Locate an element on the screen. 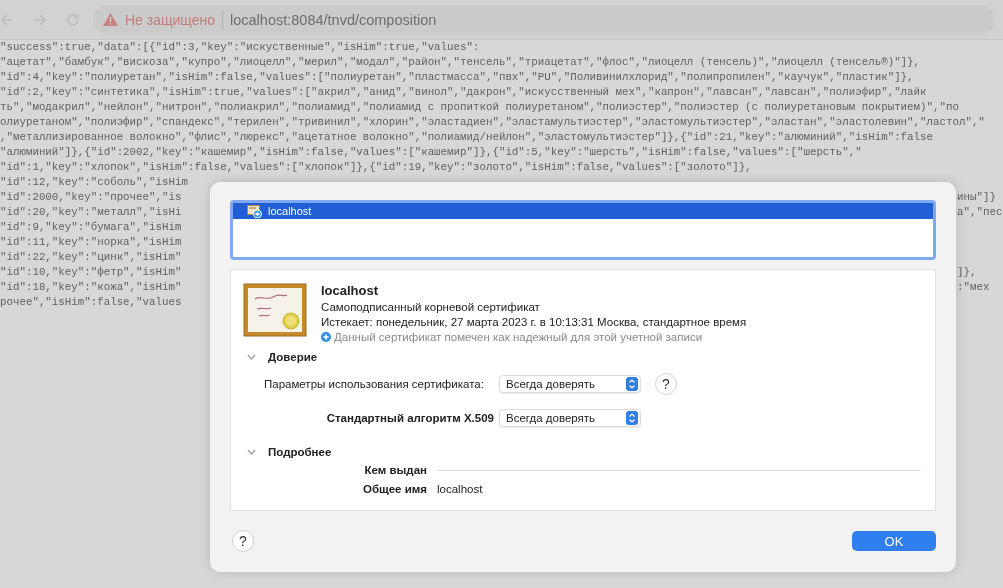 The image size is (1003, 588). json-text: "id":1,"key":"хлопок","isHim":false,"values":["хлопок"]},{"id":19,"key":"золото","isHim":false,"values":["золото"]}, is located at coordinates (376, 167).